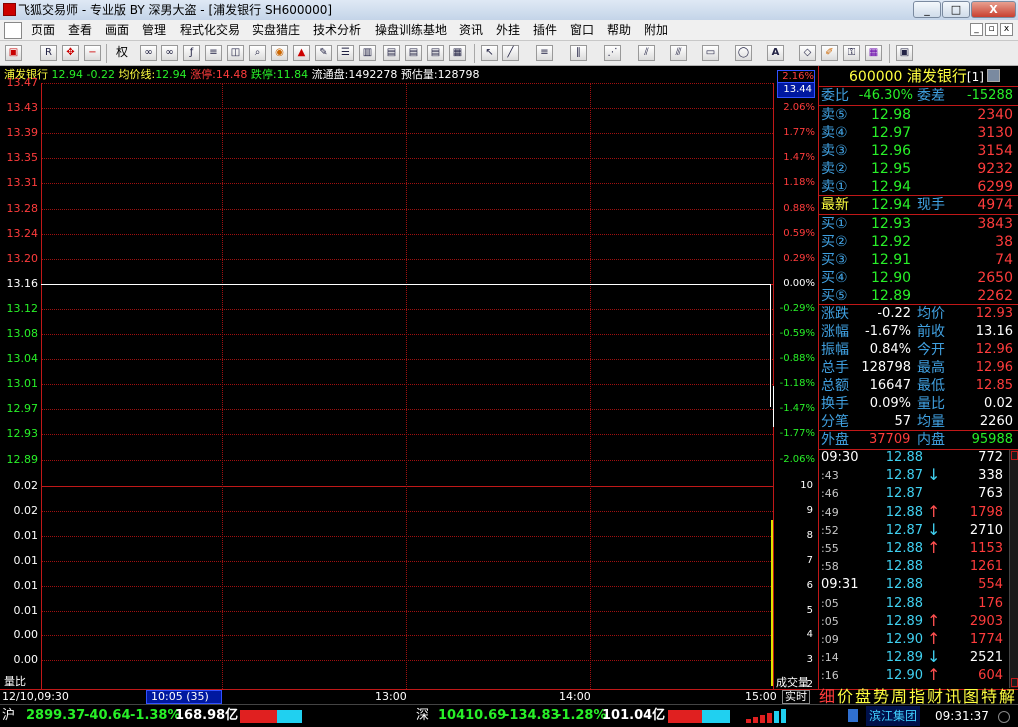 The height and width of the screenshot is (727, 1018). I want to click on price-axis-label: 13.24, so click(22, 233).